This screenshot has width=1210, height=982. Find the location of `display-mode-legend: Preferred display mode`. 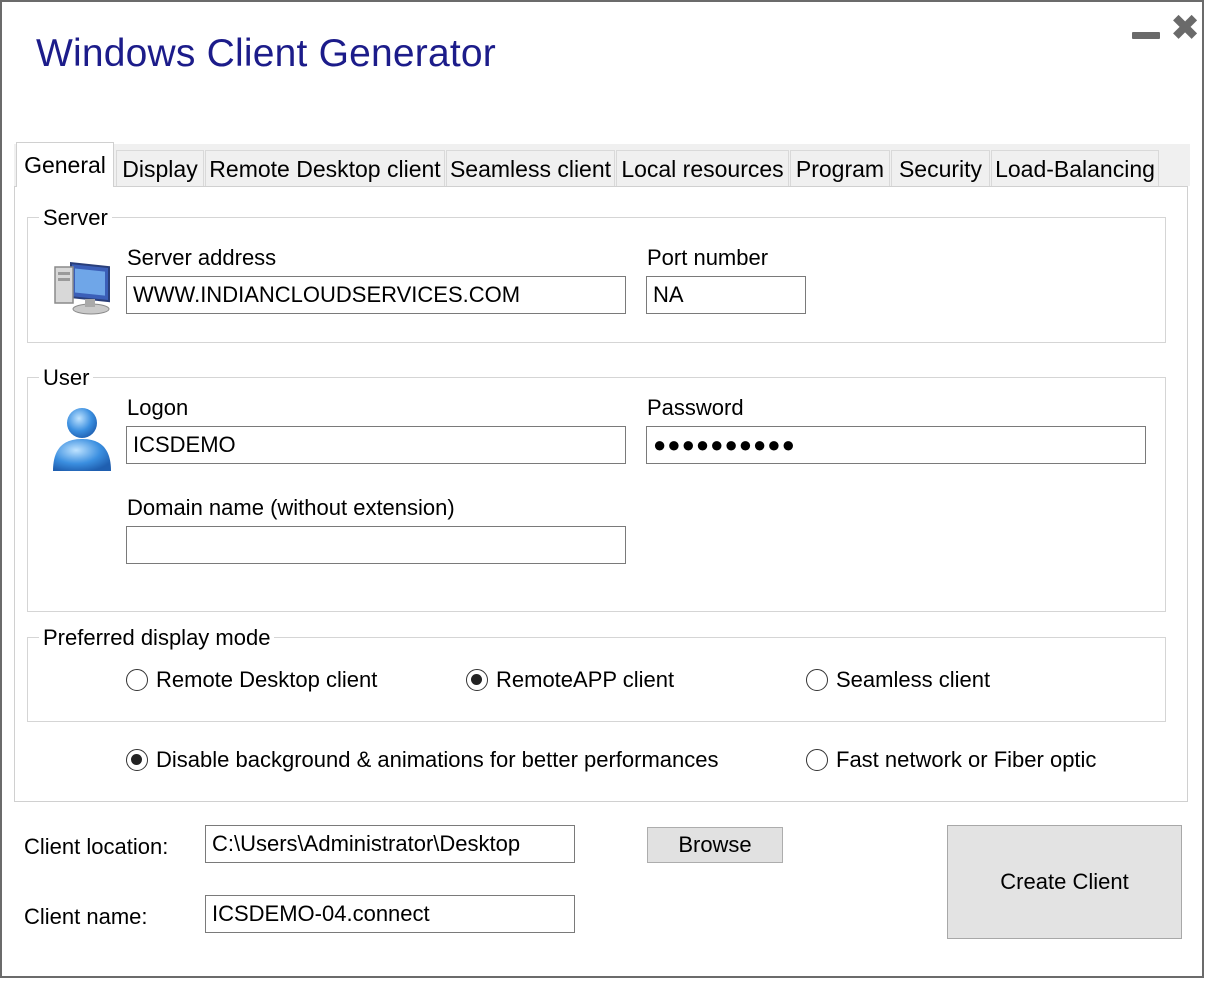

display-mode-legend: Preferred display mode is located at coordinates (157, 638).